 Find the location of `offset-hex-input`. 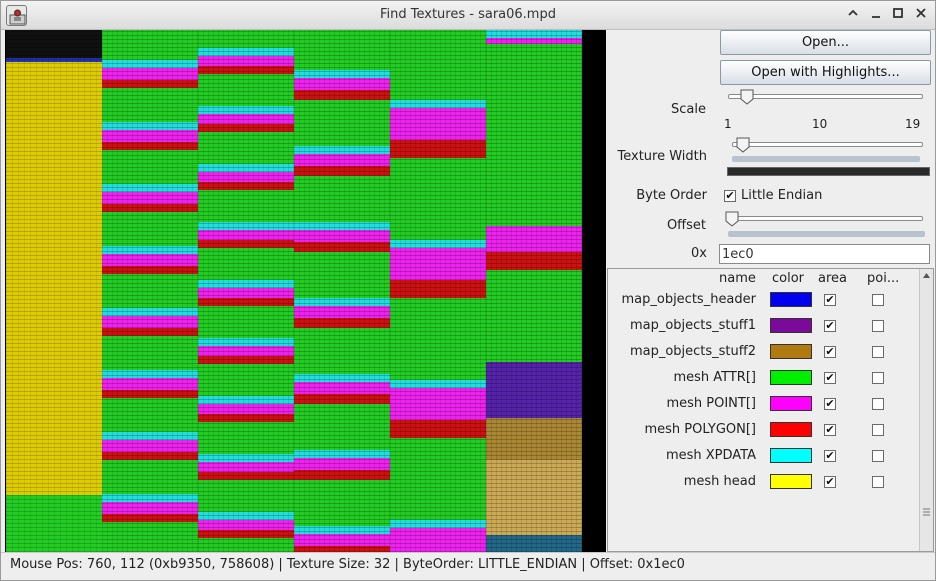

offset-hex-input is located at coordinates (824, 254).